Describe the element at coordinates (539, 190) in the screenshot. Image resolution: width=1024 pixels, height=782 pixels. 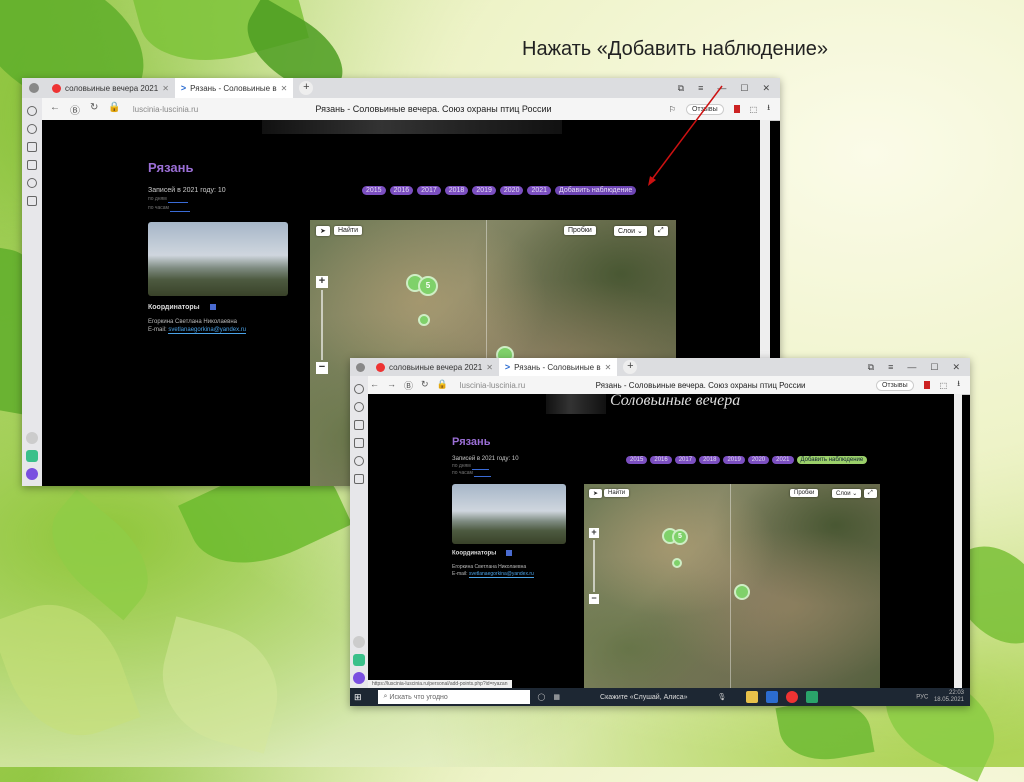
I see `year-2021-button: 2021` at that location.